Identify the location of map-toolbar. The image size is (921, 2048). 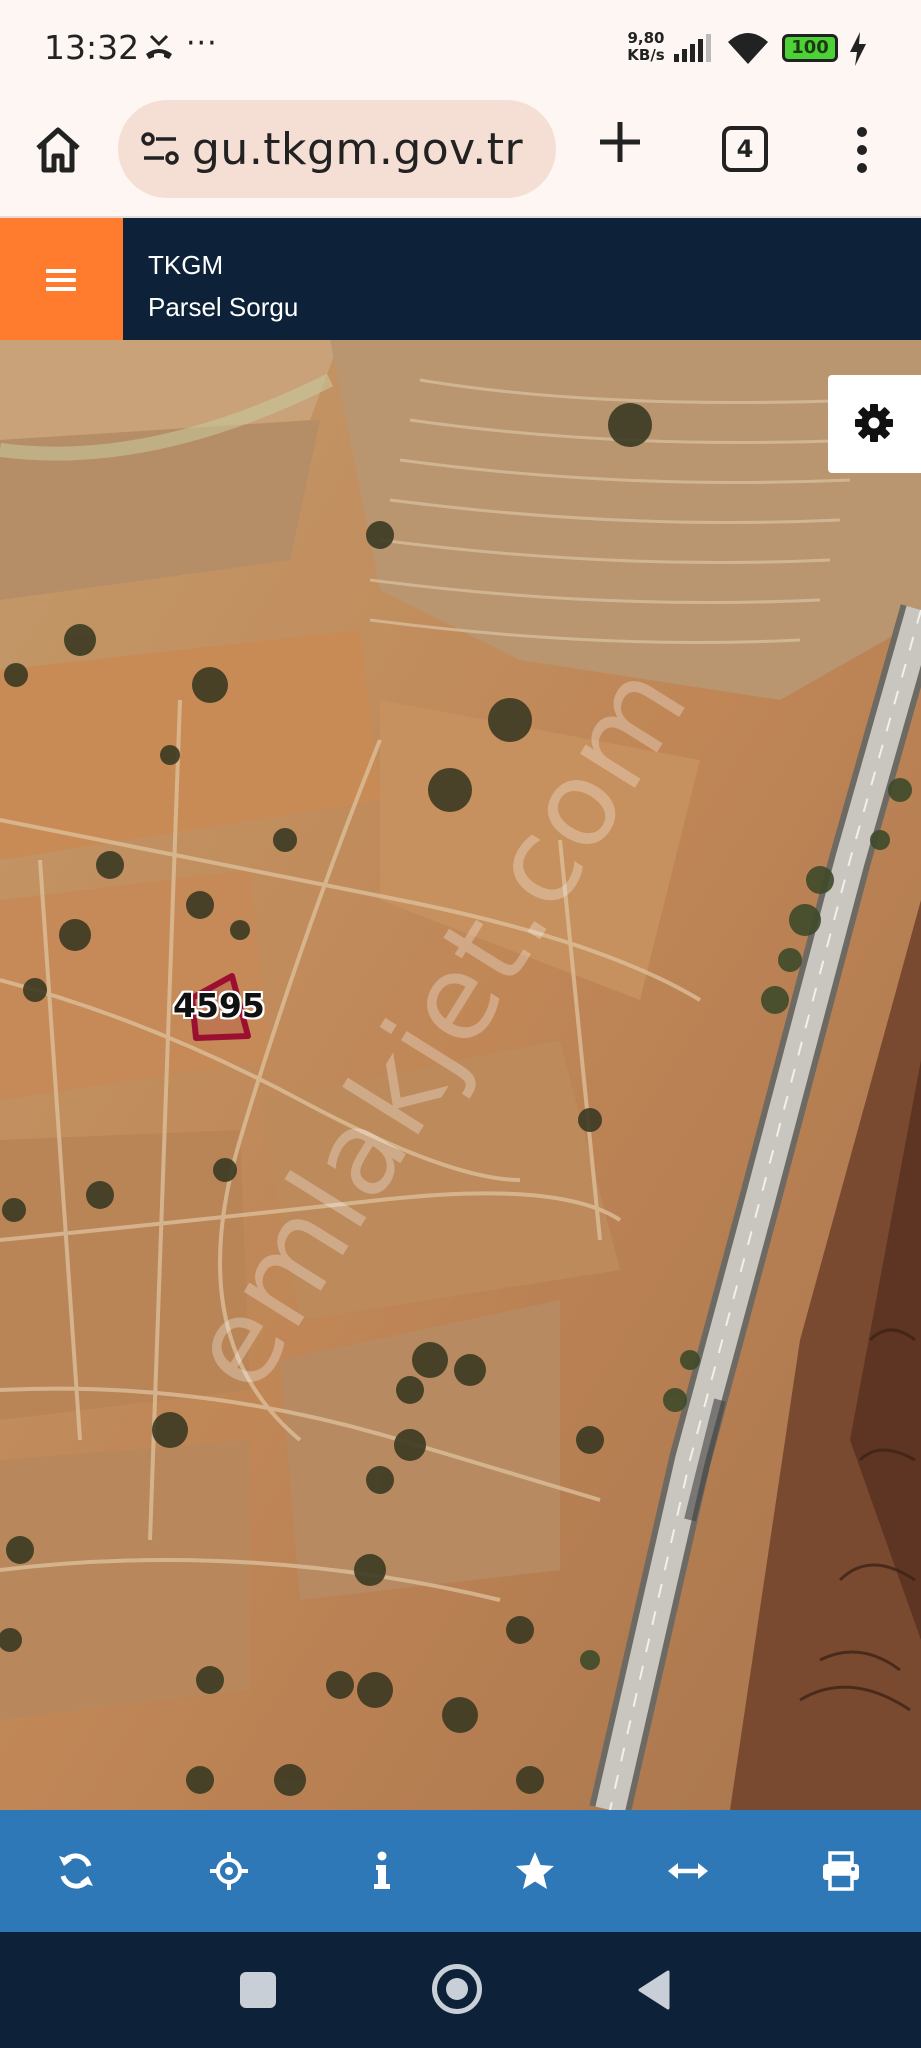
(460, 1871).